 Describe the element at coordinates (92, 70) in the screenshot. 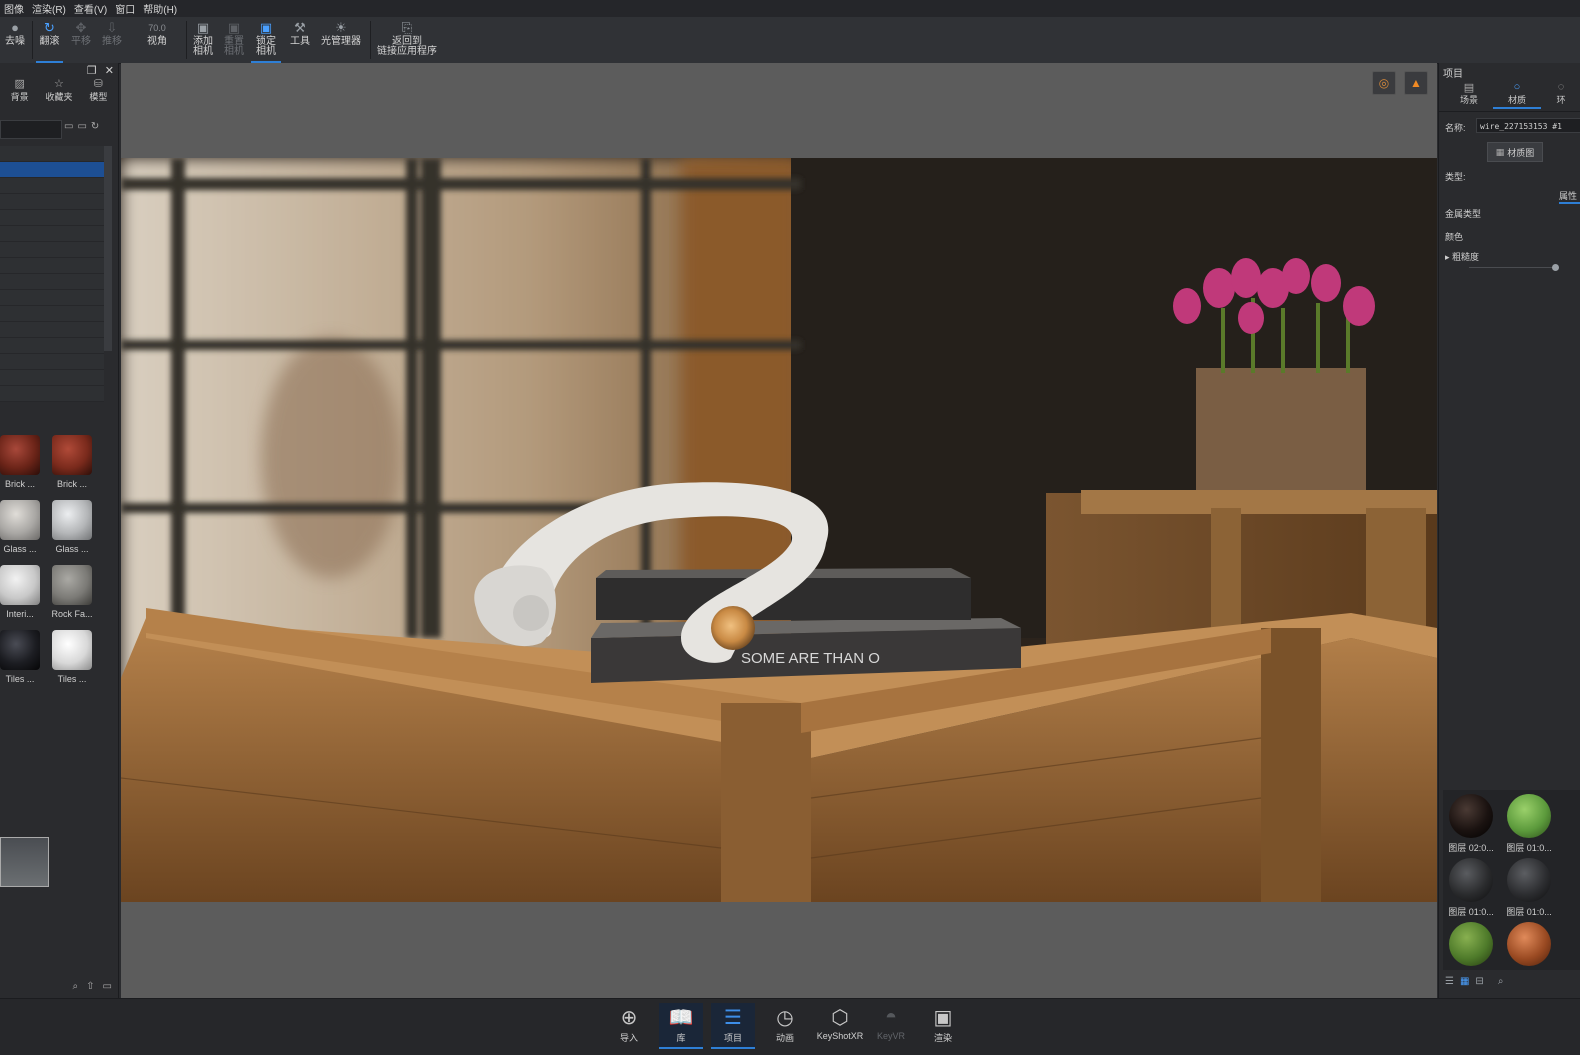

I see `float-panel-icon: ❐` at that location.